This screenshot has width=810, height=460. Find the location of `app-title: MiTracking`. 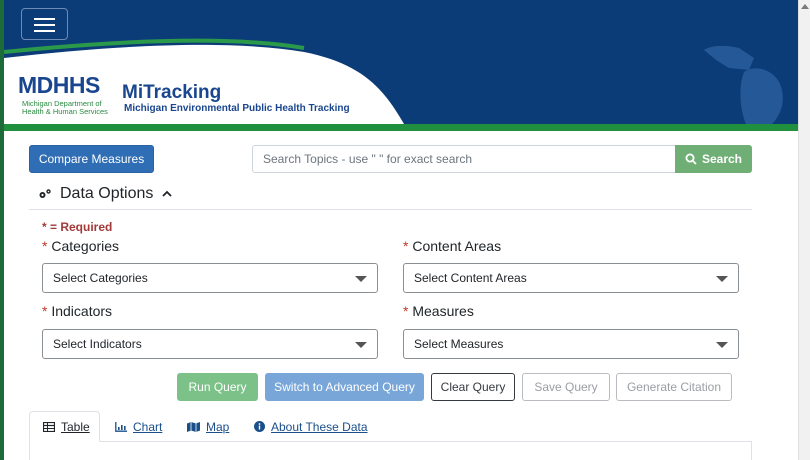

app-title: MiTracking is located at coordinates (172, 92).